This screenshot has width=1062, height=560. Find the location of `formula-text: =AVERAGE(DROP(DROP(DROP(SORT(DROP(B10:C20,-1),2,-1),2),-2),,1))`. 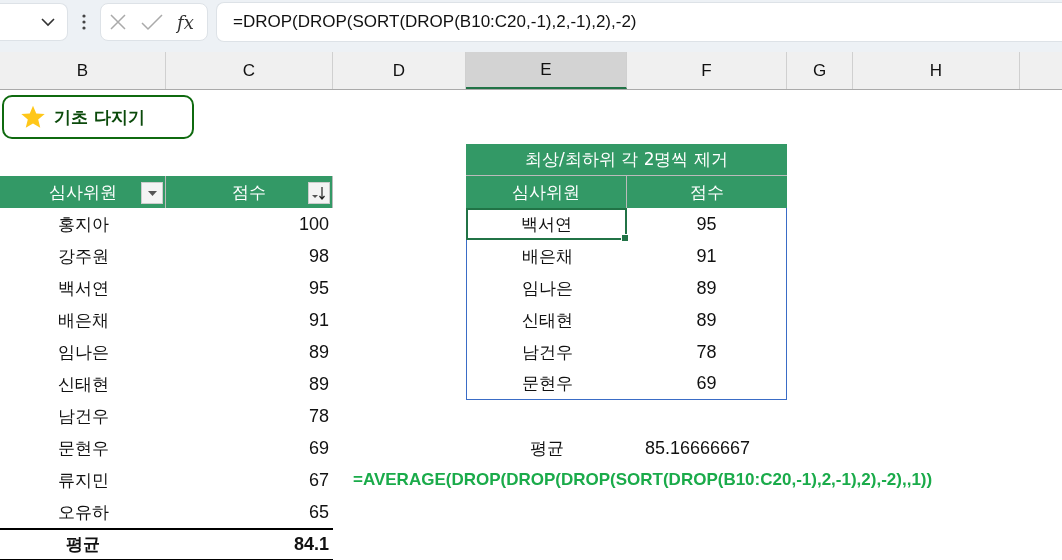

formula-text: =AVERAGE(DROP(DROP(DROP(SORT(DROP(B10:C20,-1),2,-1),2),-2),,1)) is located at coordinates (643, 480).